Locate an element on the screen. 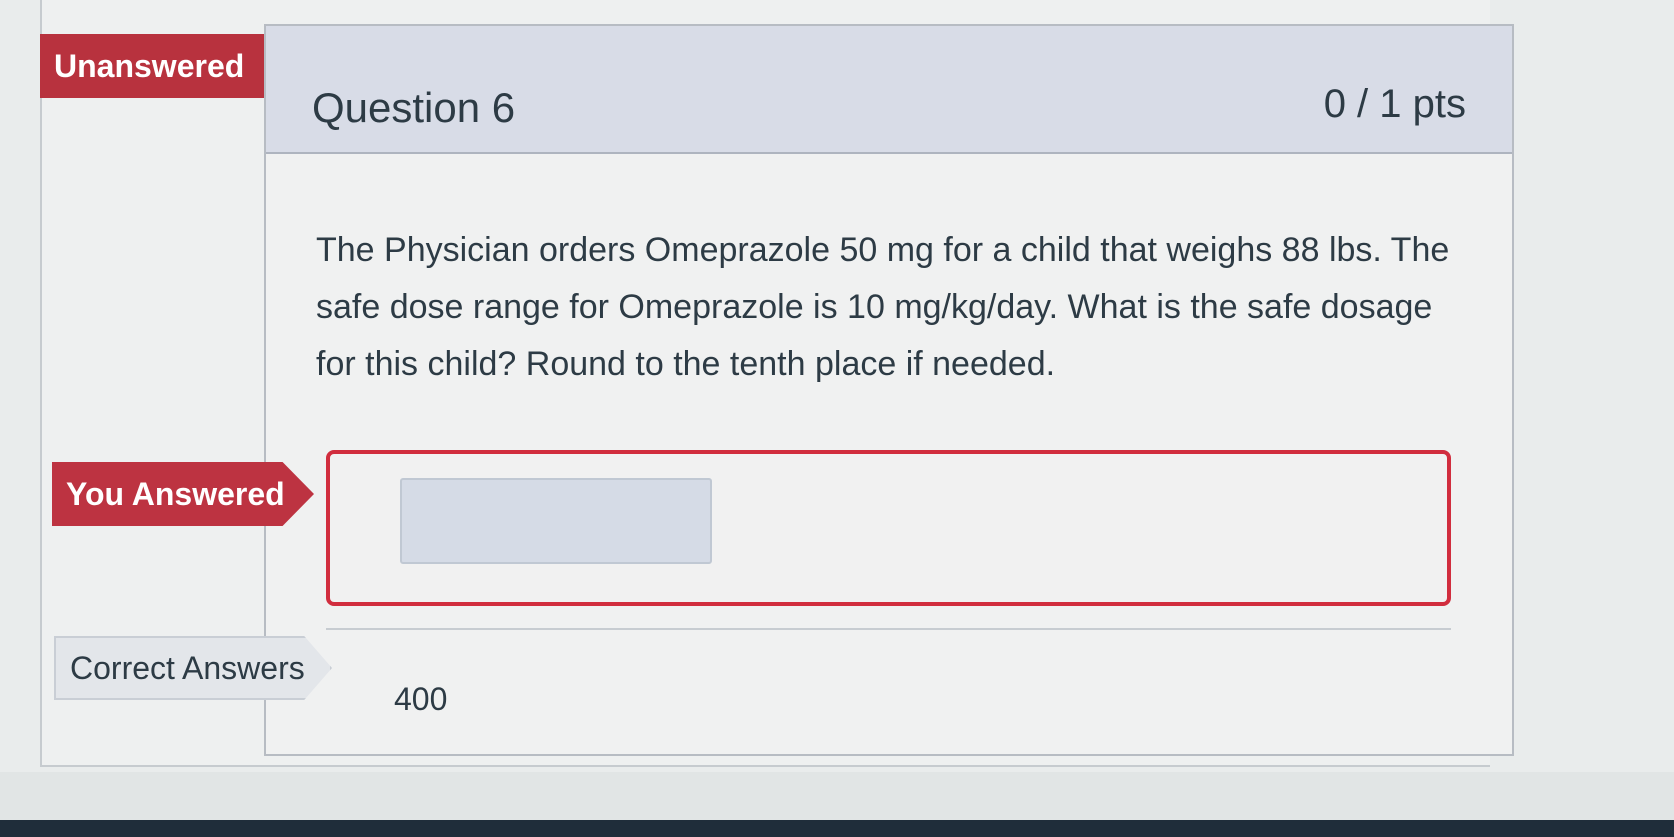  answer-divider is located at coordinates (888, 629).